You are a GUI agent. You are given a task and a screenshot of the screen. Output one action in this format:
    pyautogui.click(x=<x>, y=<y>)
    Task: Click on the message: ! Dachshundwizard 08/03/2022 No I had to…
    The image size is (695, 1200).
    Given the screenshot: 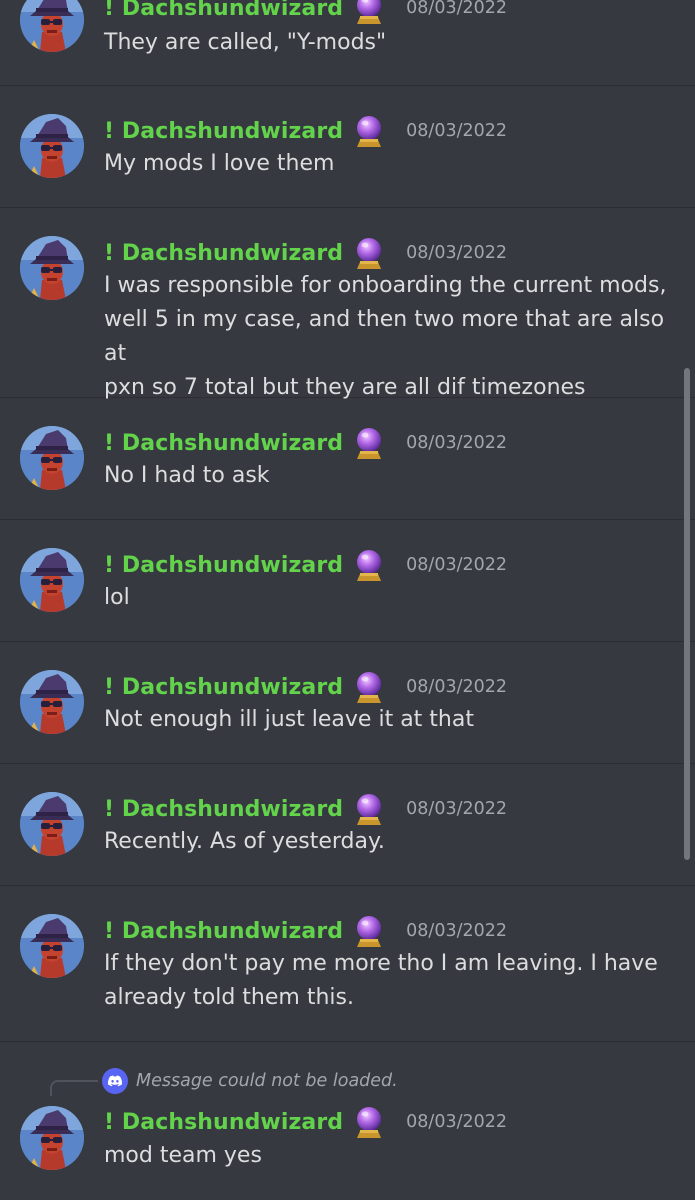 What is the action you would take?
    pyautogui.click(x=347, y=459)
    